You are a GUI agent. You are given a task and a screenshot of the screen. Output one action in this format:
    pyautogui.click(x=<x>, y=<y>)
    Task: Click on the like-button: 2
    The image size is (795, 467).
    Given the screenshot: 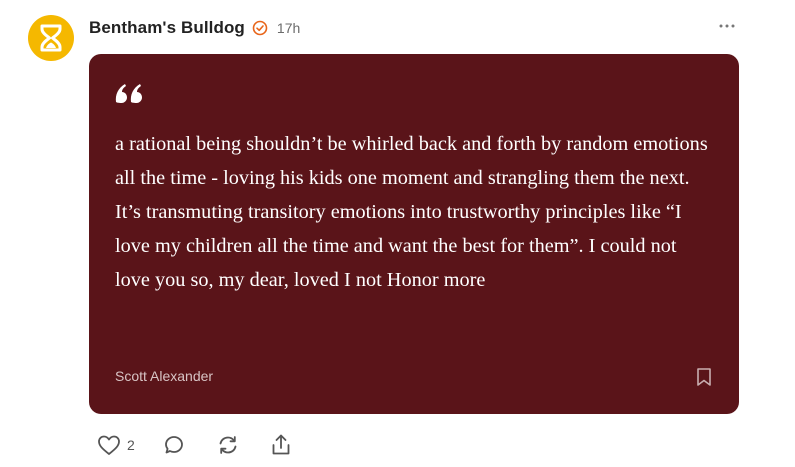 What is the action you would take?
    pyautogui.click(x=116, y=445)
    